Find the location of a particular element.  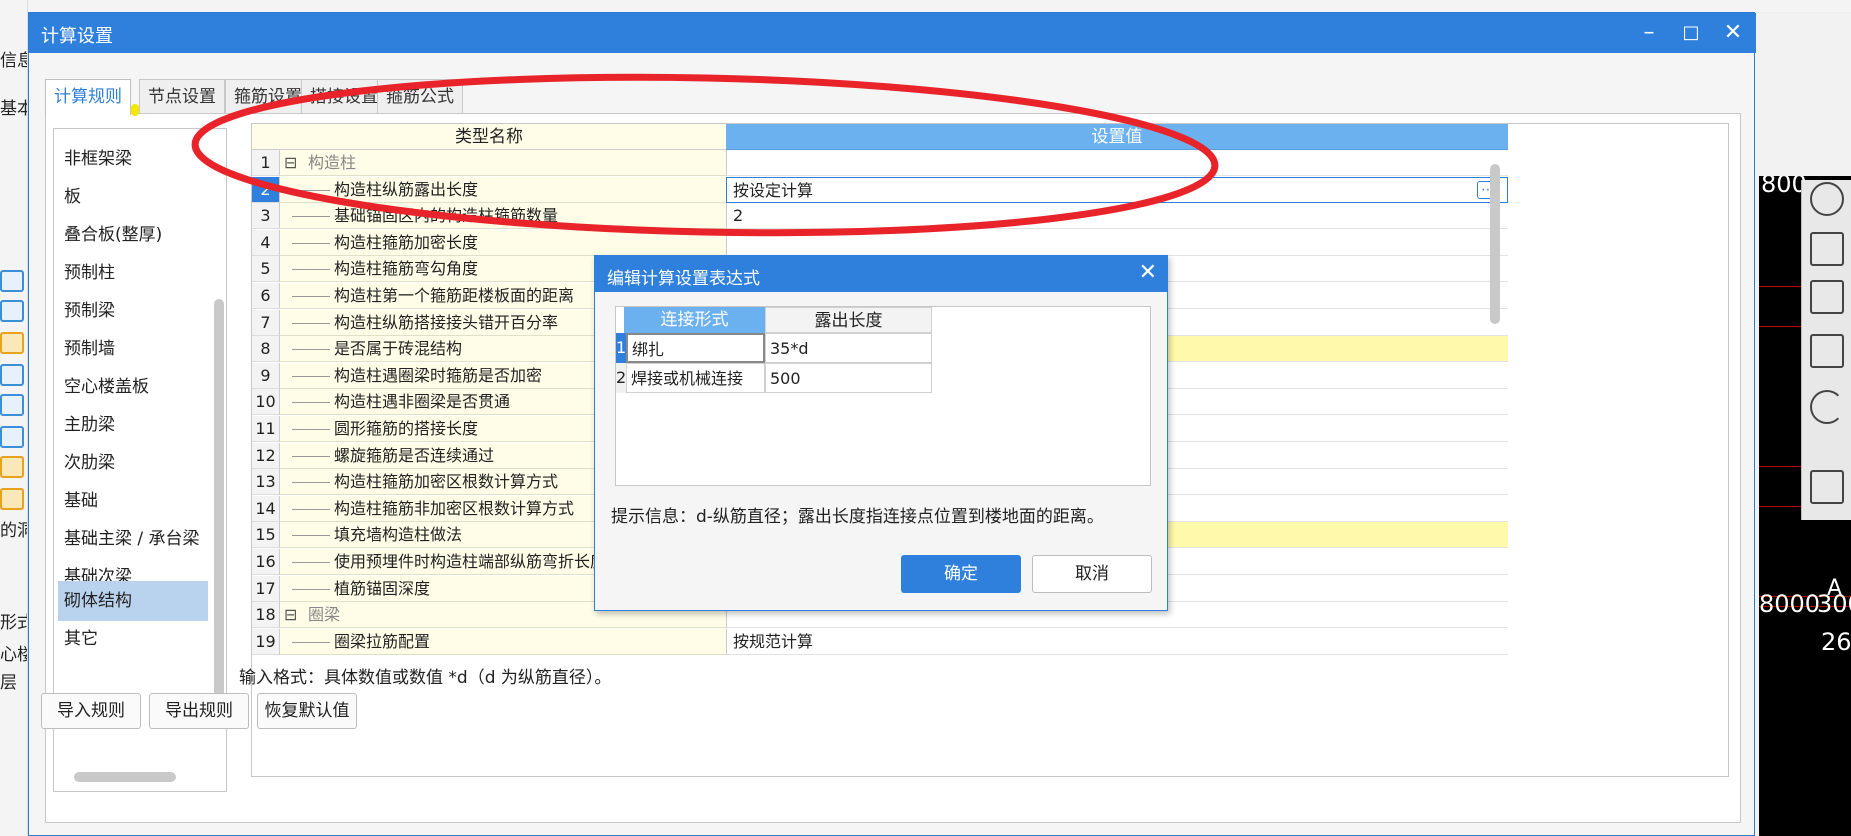

tab-stirrup-formula: 箍筋公式 is located at coordinates (420, 96).